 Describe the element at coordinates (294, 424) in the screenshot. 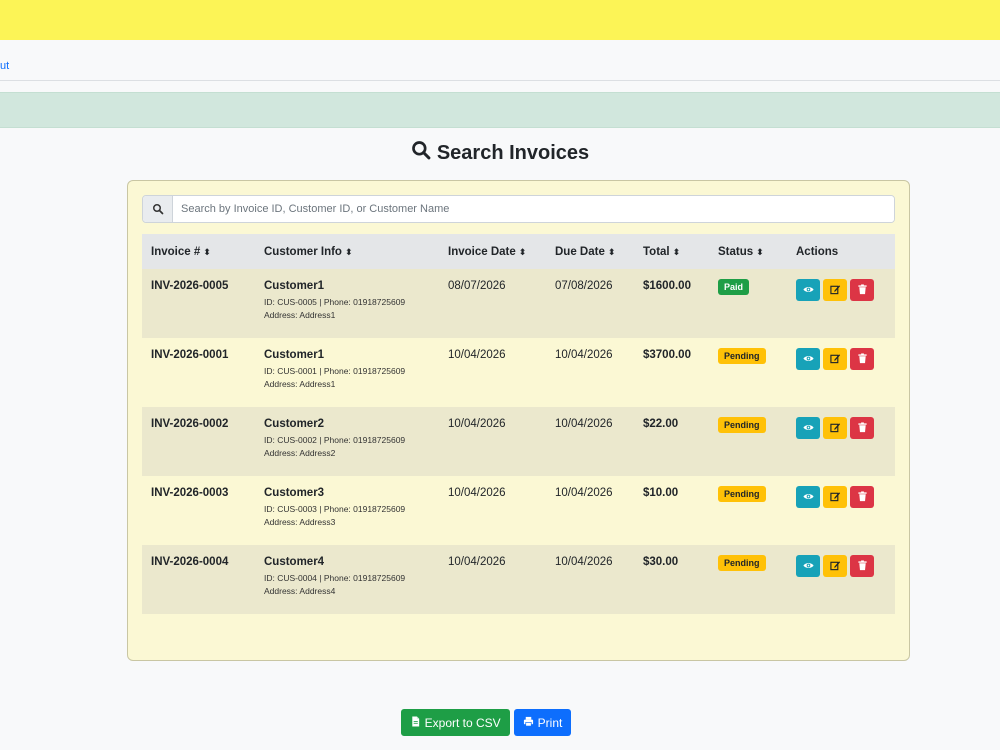

I see `customer-name: Customer2` at that location.